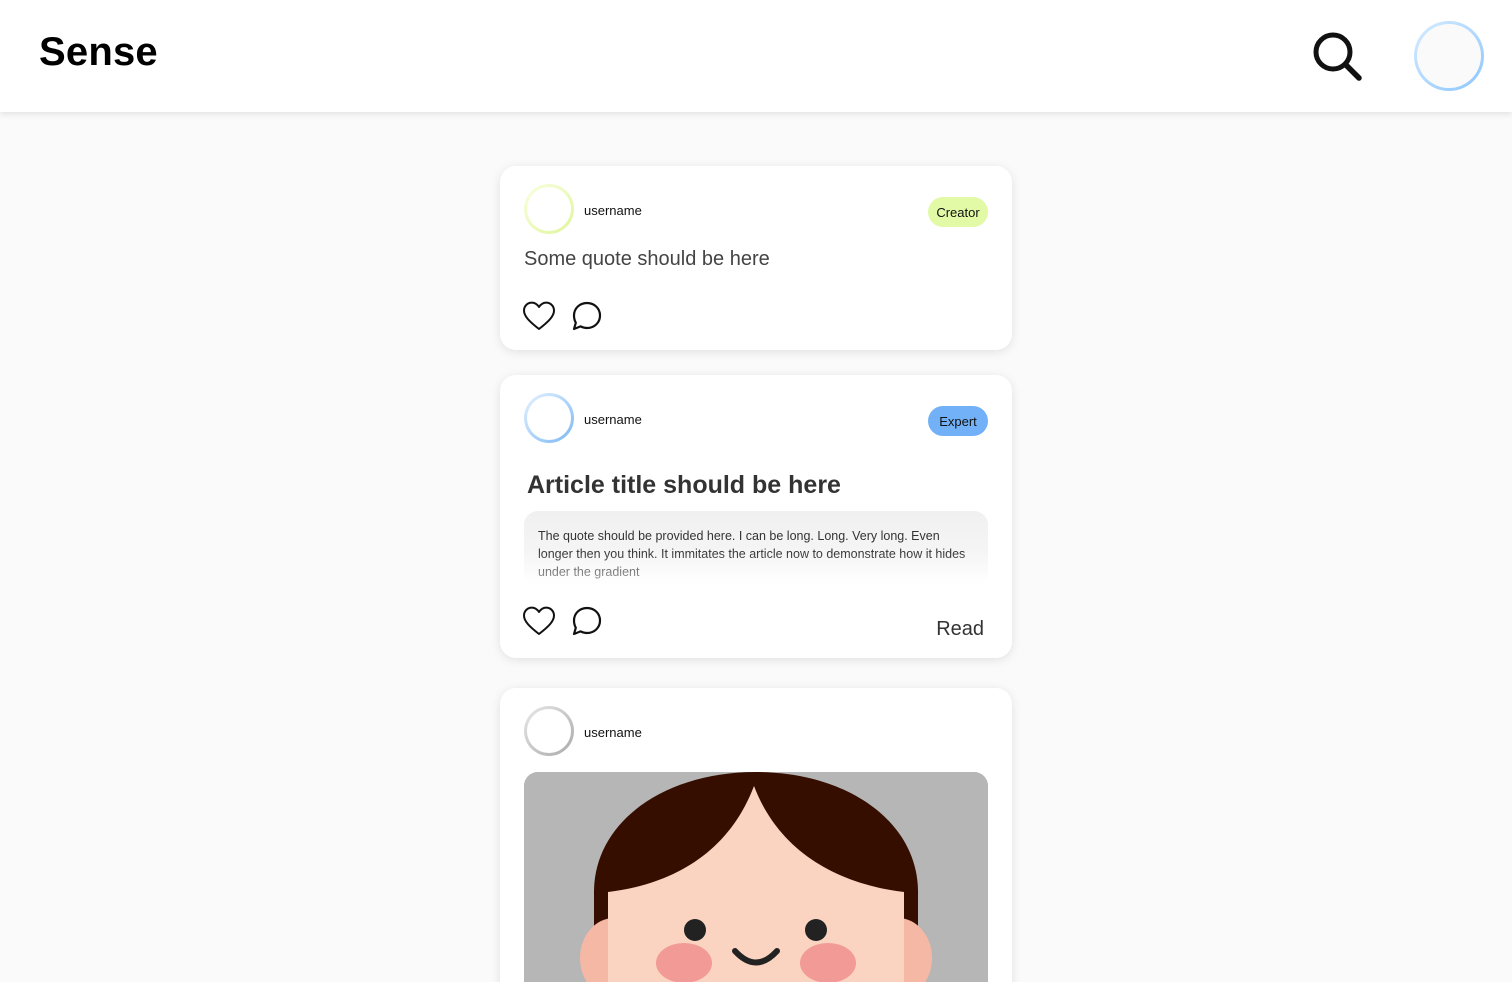  I want to click on expert-badge: Expert, so click(958, 421).